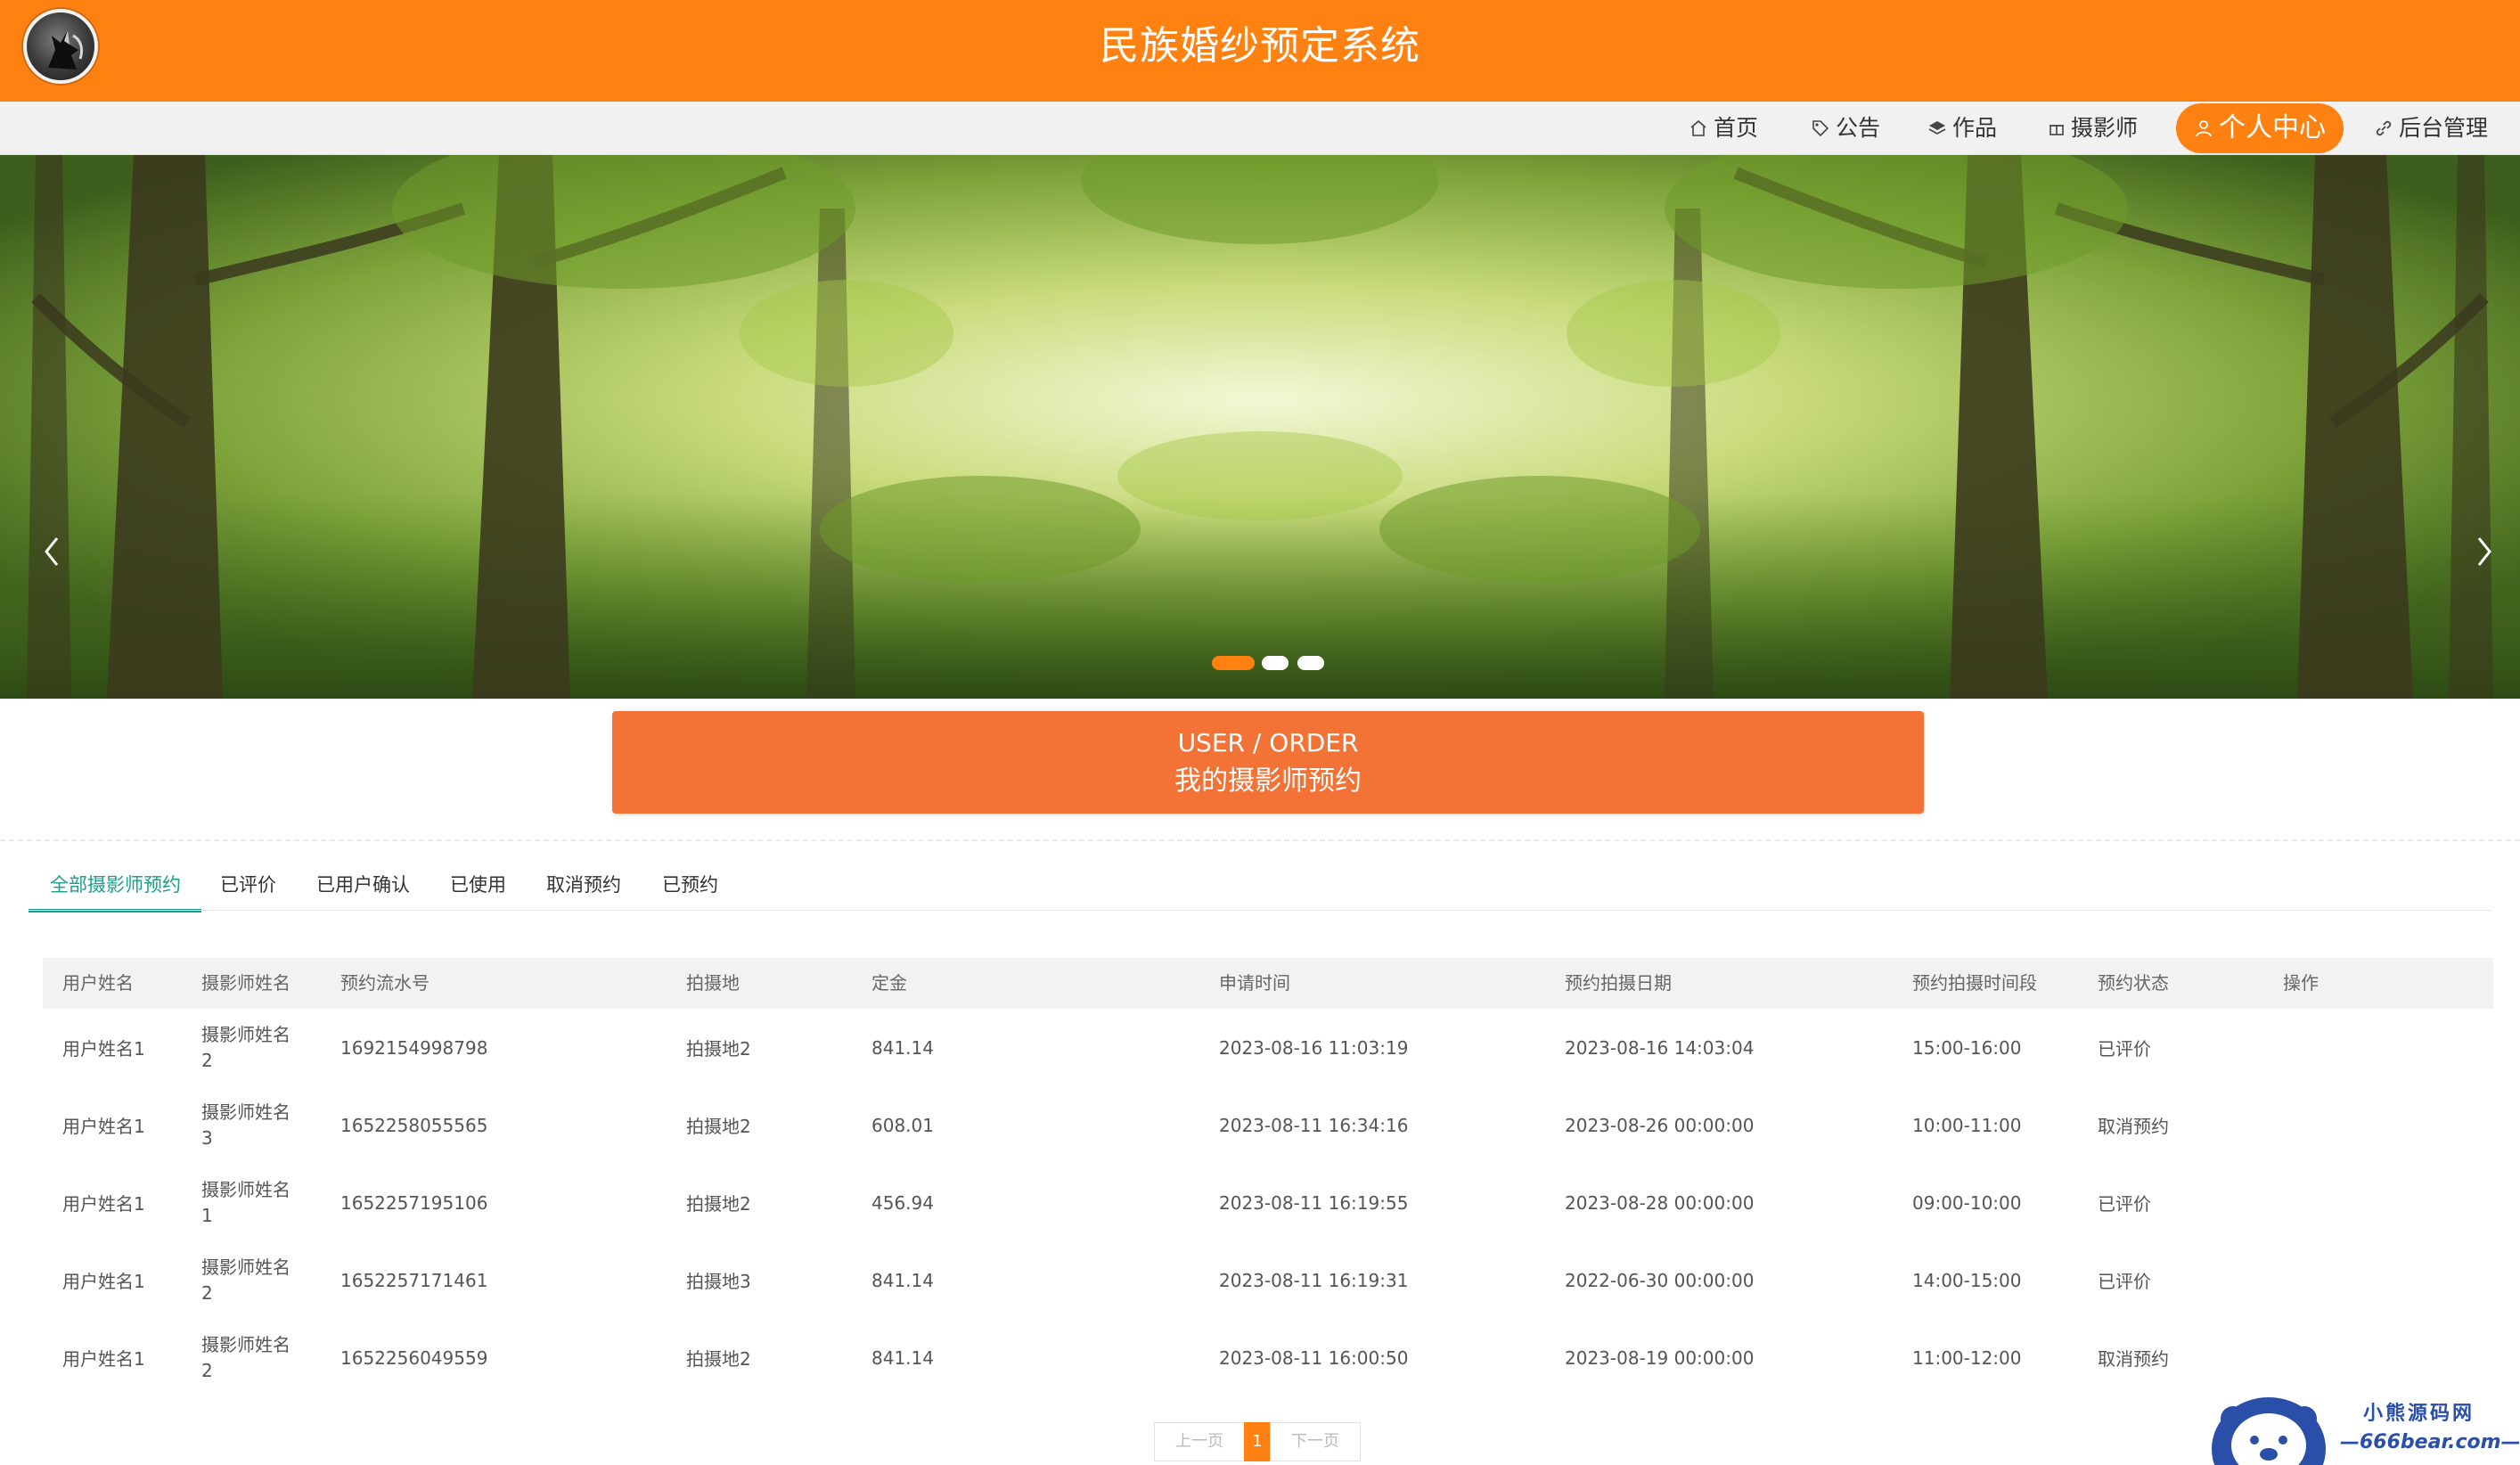 The width and height of the screenshot is (2520, 1465). Describe the element at coordinates (1660, 1358) in the screenshot. I see `td-shoot-date: 2023-08-19 00:00:00` at that location.